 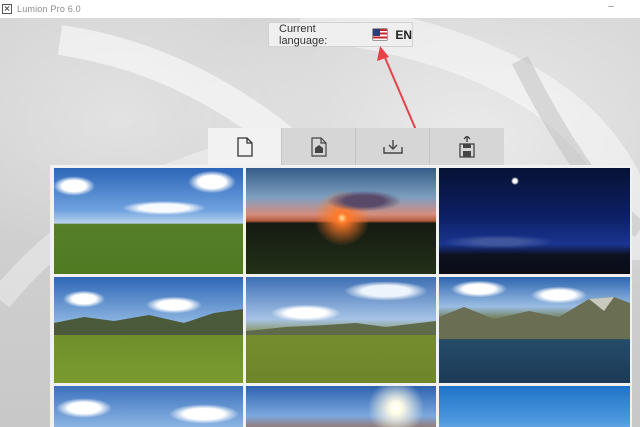 I want to click on title-bar: Lumion Pro 6.0 –, so click(x=320, y=9).